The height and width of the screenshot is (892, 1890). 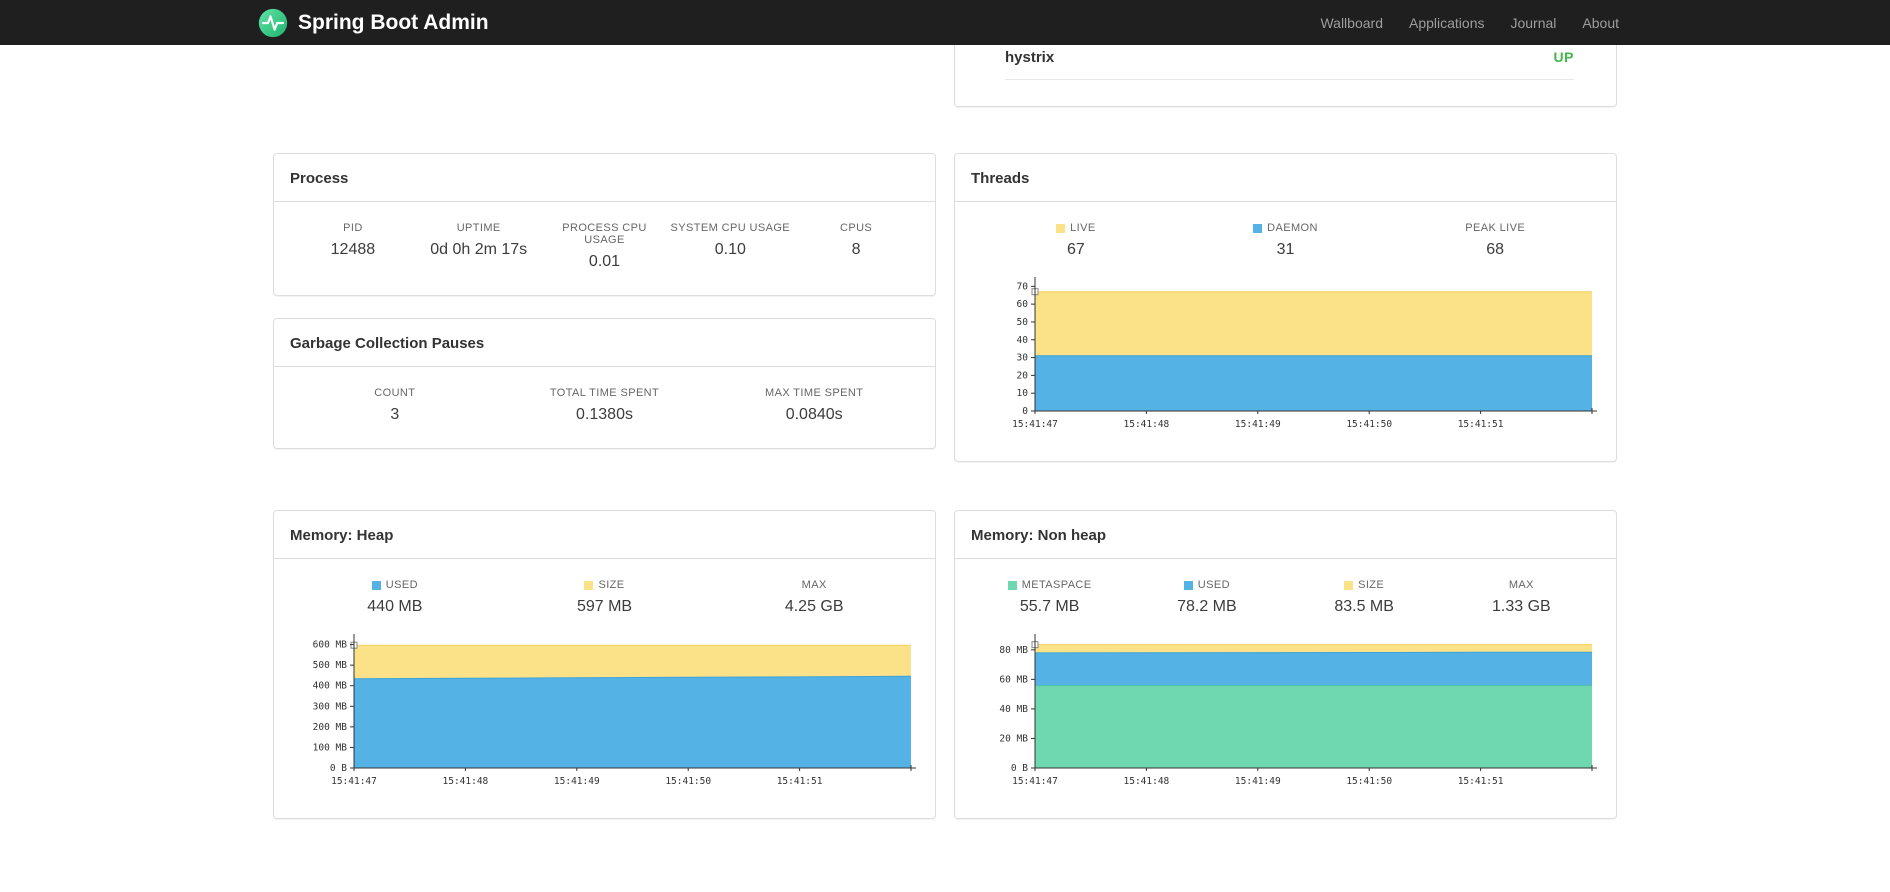 I want to click on metric-nonheap-used: USED 78.2 MB, so click(x=1206, y=597).